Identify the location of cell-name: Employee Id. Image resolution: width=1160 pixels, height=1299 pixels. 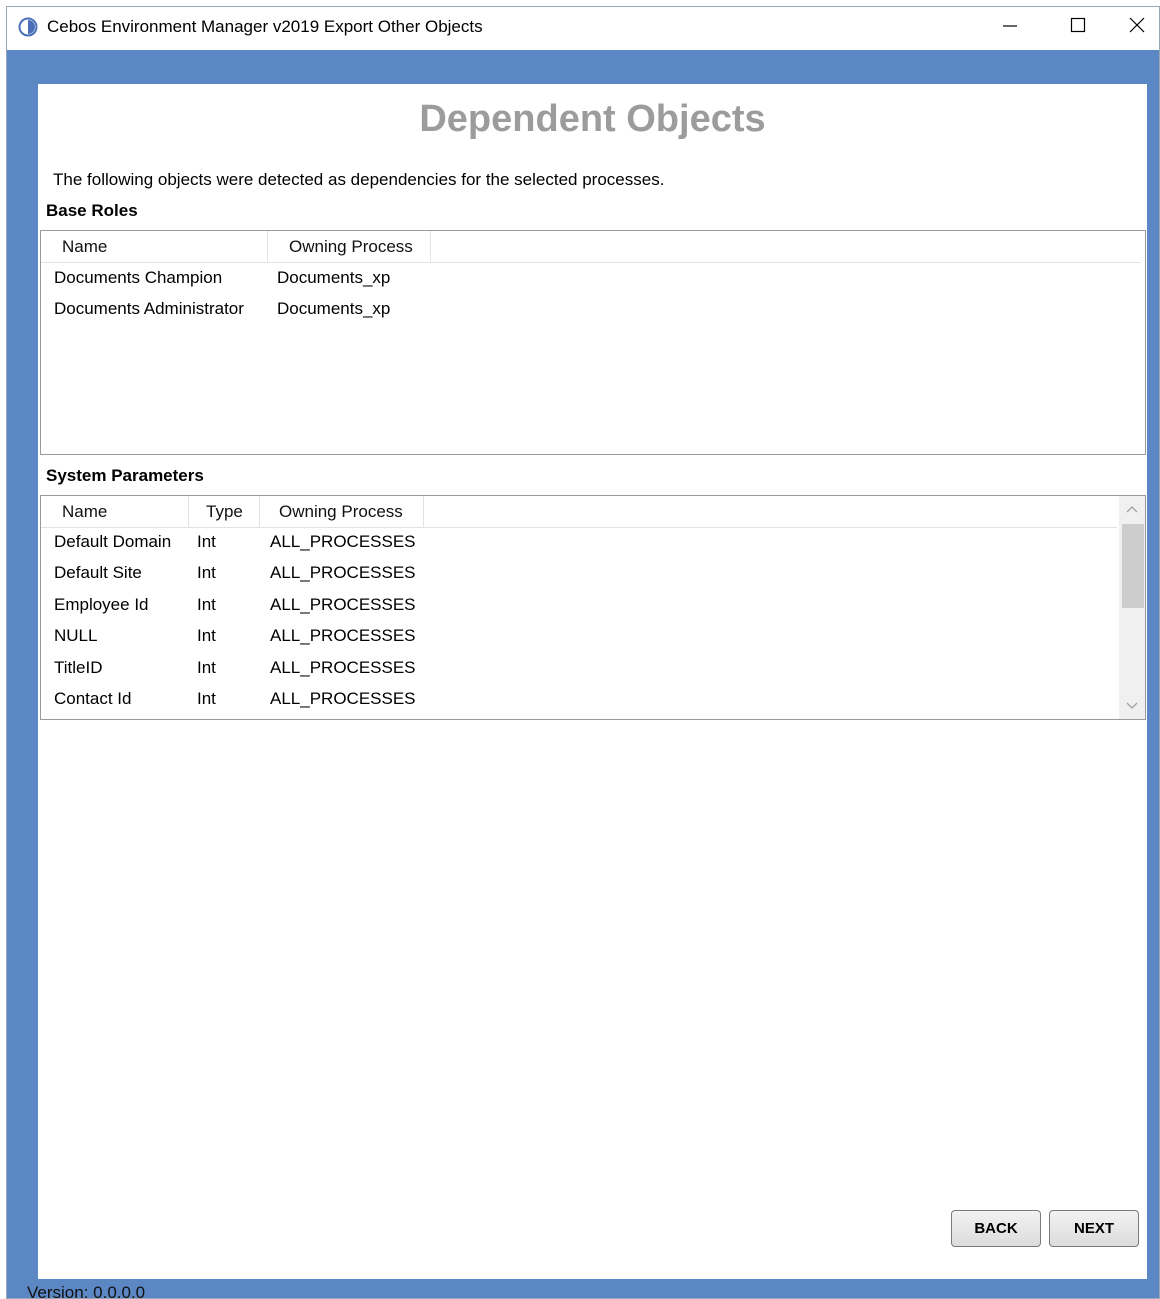
(101, 604).